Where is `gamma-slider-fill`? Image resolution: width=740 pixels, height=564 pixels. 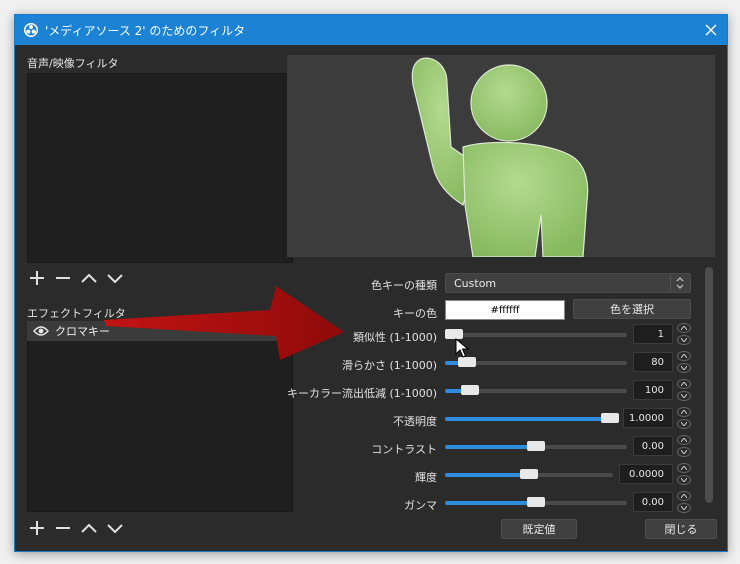
gamma-slider-fill is located at coordinates (490, 503).